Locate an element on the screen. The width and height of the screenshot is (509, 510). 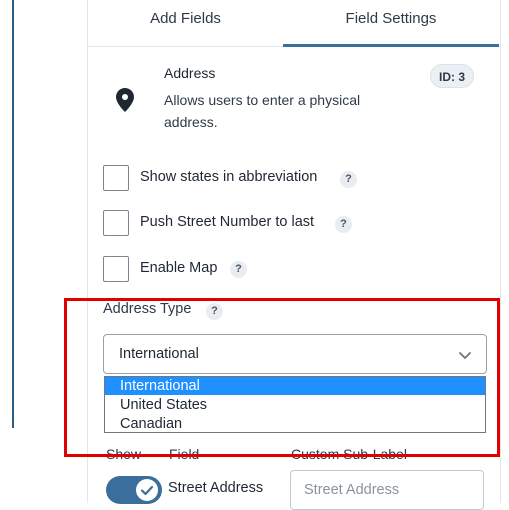
address-type-label-text: Address Type is located at coordinates (147, 309).